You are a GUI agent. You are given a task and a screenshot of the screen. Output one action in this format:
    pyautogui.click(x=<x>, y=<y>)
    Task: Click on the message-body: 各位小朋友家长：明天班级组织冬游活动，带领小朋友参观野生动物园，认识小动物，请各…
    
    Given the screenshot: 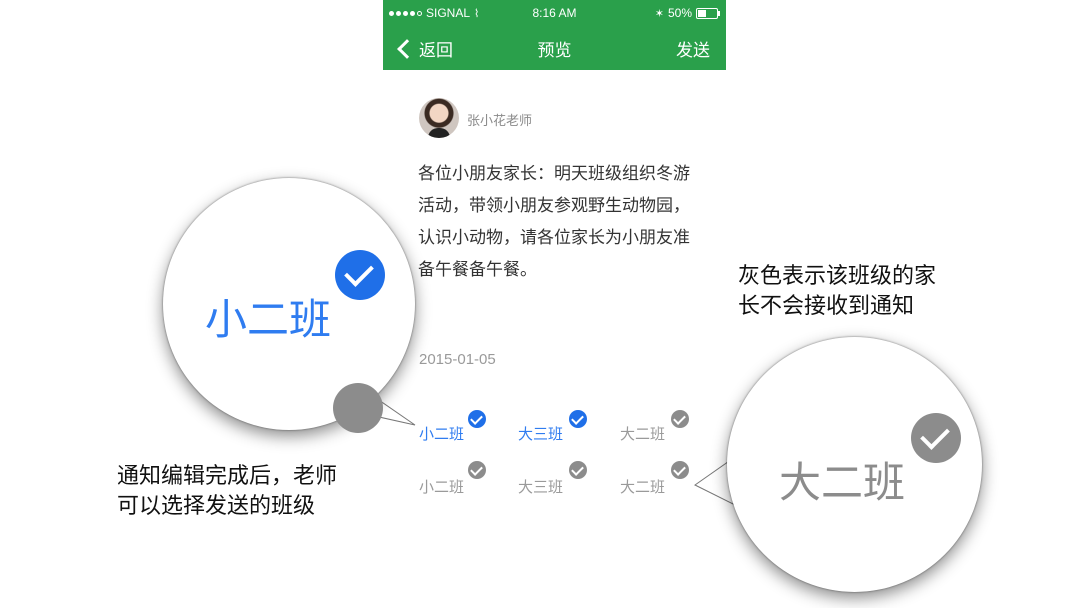 What is the action you would take?
    pyautogui.click(x=554, y=222)
    